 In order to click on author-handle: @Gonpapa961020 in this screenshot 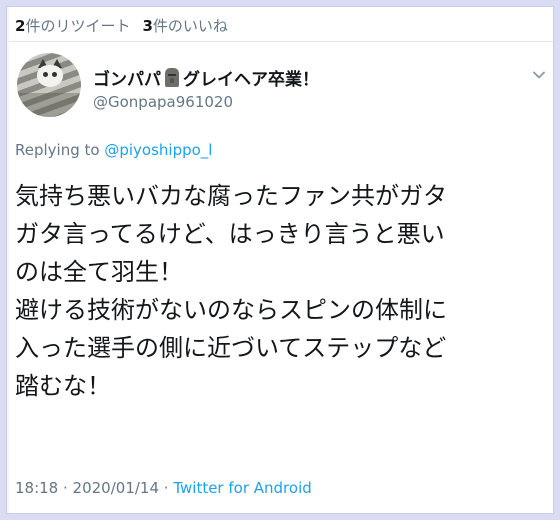, I will do `click(163, 102)`.